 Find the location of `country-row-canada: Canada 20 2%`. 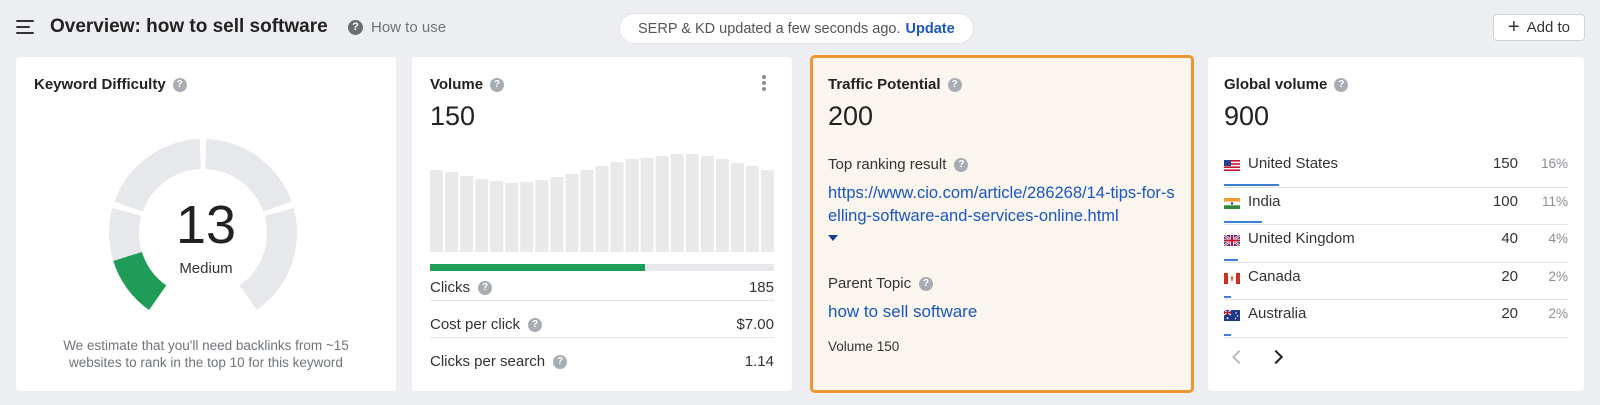

country-row-canada: Canada 20 2% is located at coordinates (1396, 281).